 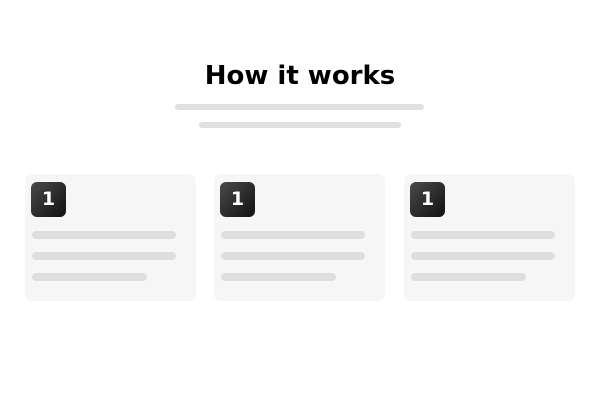 I want to click on section-title: How it works, so click(x=300, y=76).